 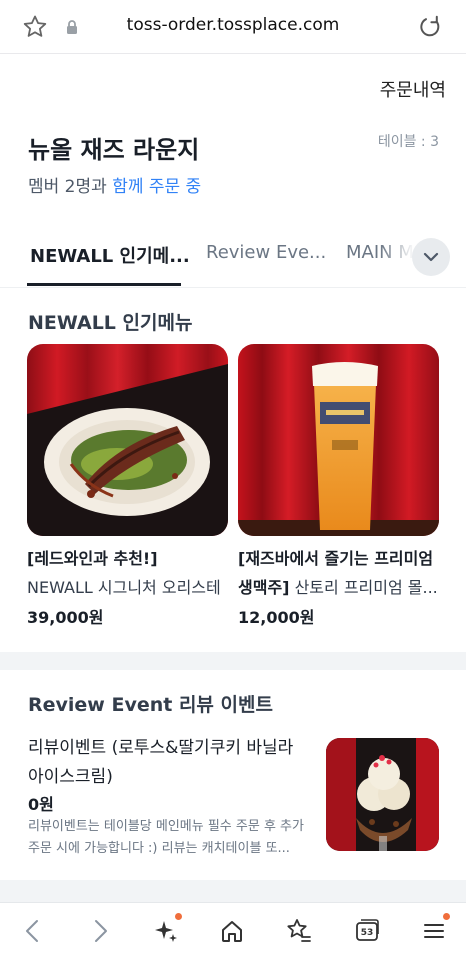 What do you see at coordinates (104, 284) in the screenshot?
I see `active-tab-indicator` at bounding box center [104, 284].